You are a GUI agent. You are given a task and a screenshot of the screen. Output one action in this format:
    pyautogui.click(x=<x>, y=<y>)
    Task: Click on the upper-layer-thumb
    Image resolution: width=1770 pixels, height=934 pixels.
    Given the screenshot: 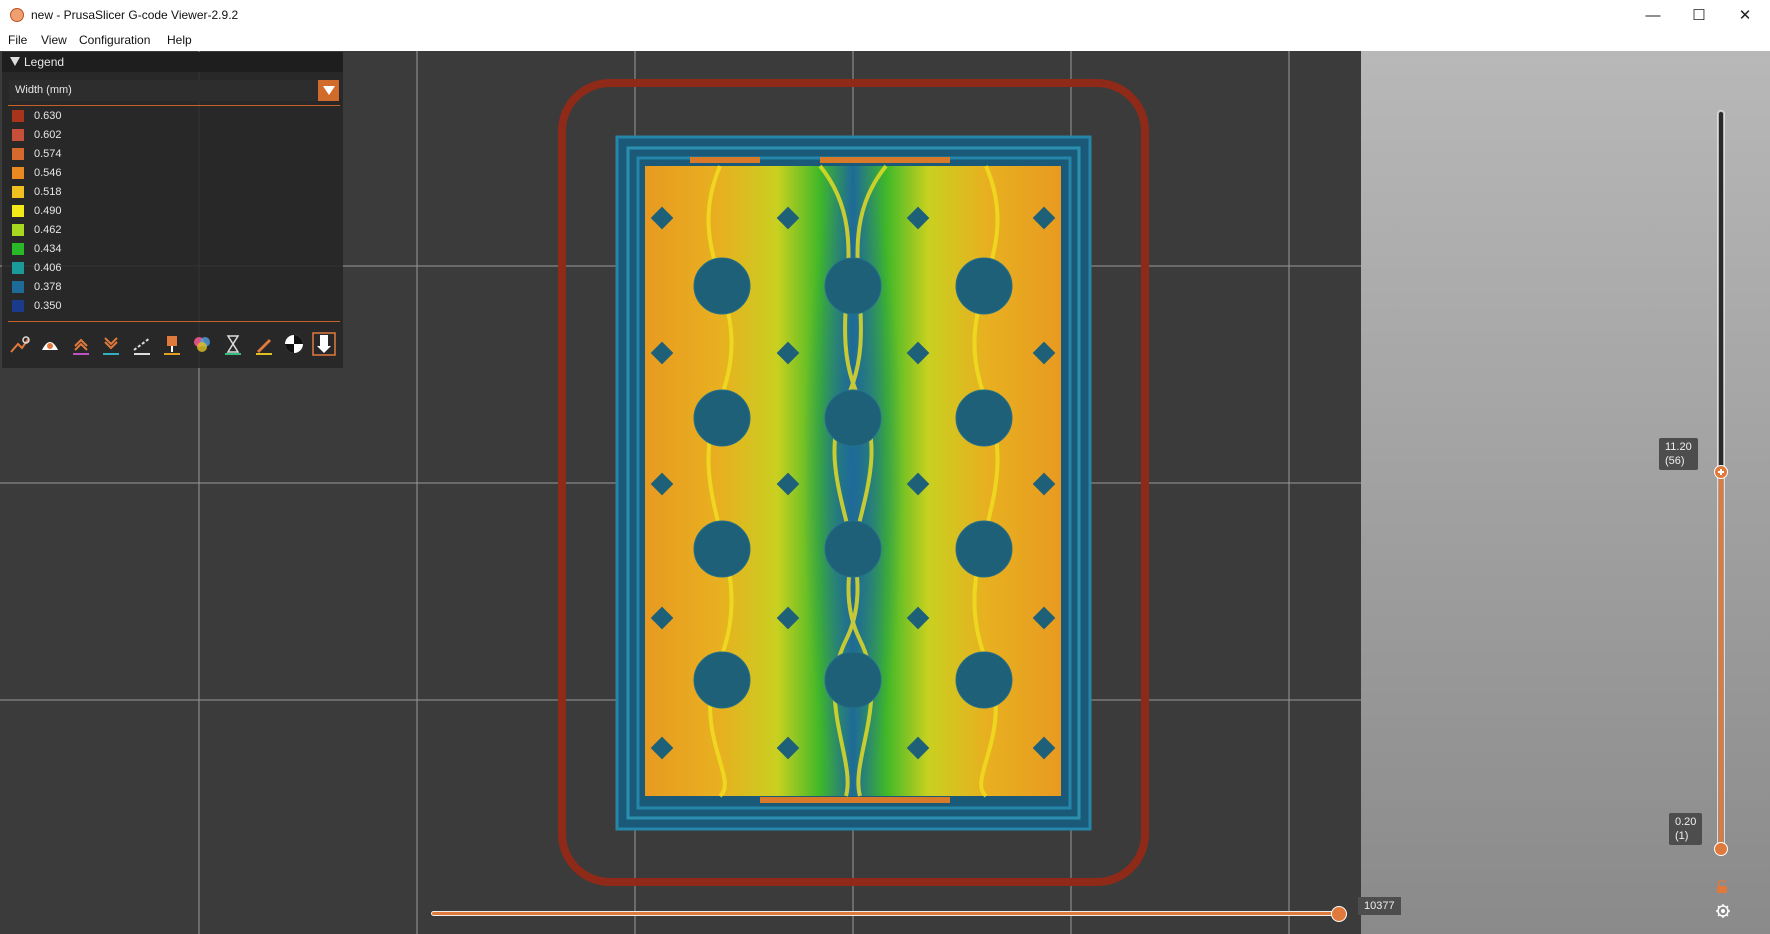 What is the action you would take?
    pyautogui.click(x=1721, y=472)
    